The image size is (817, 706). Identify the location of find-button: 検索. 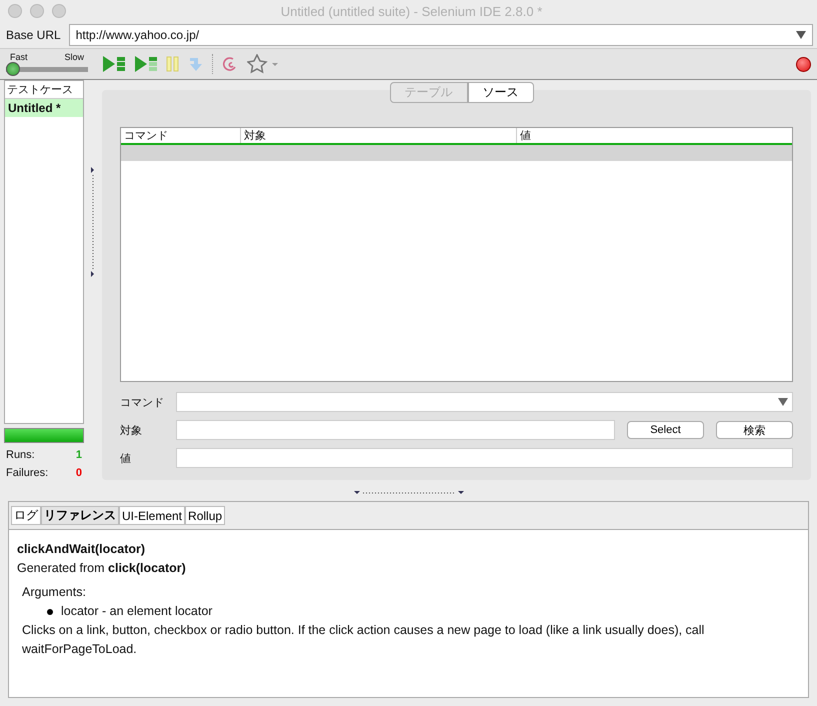
(754, 430).